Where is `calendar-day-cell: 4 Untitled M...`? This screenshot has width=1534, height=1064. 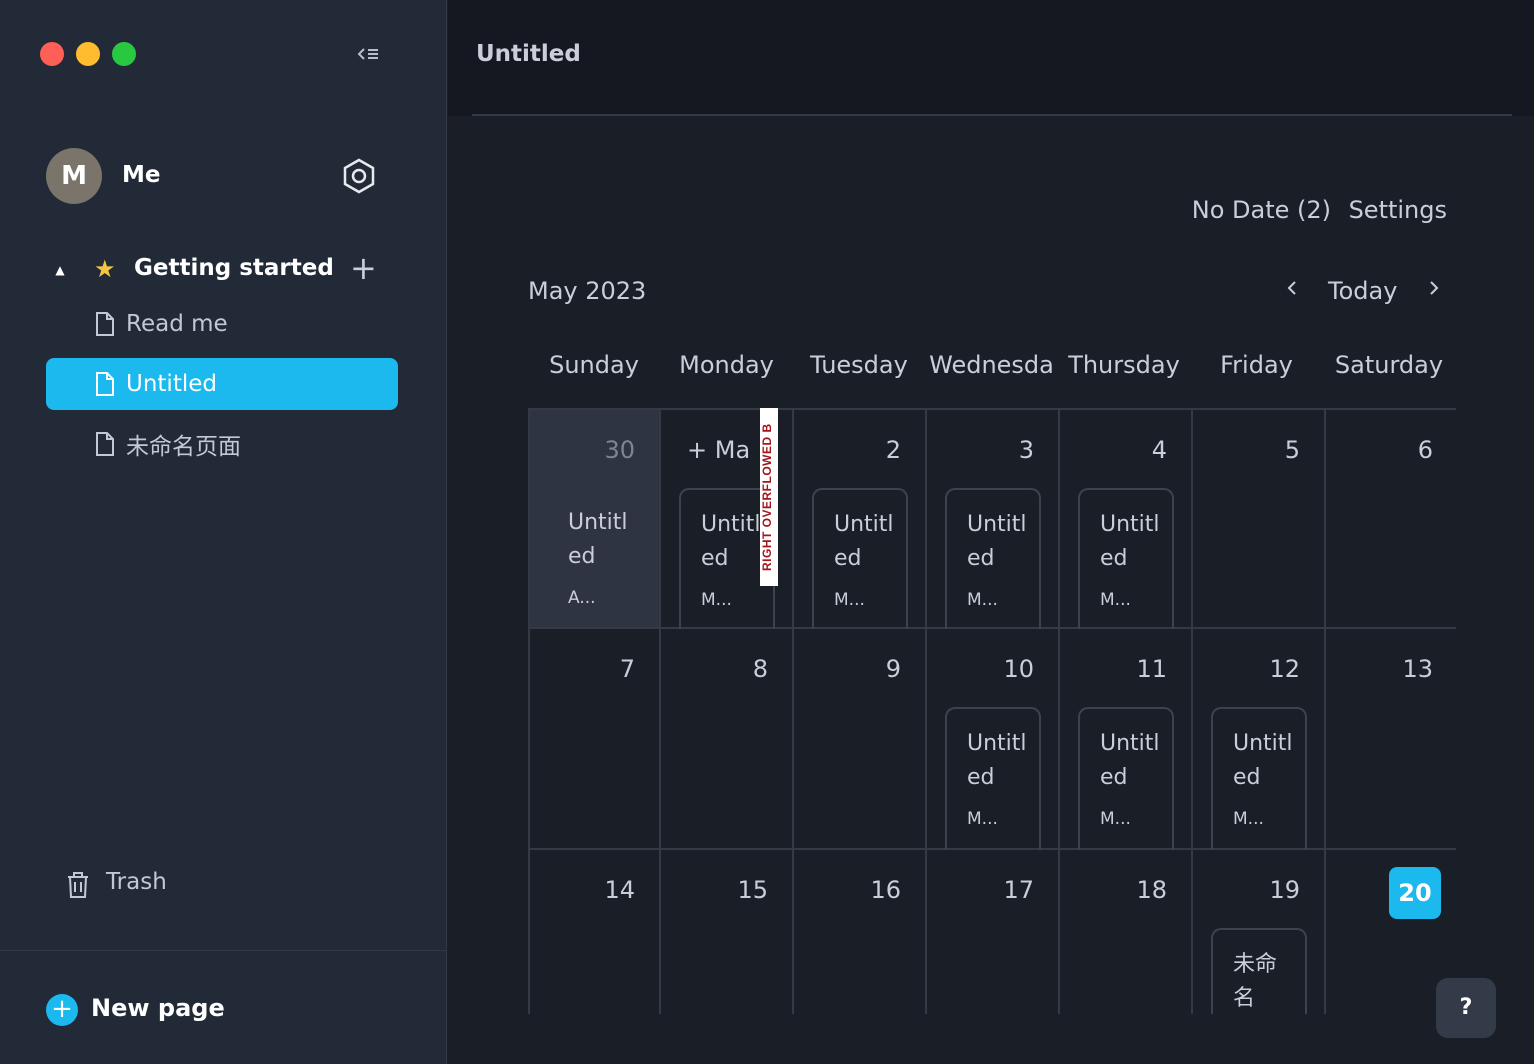
calendar-day-cell: 4 Untitled M... is located at coordinates (1126, 519).